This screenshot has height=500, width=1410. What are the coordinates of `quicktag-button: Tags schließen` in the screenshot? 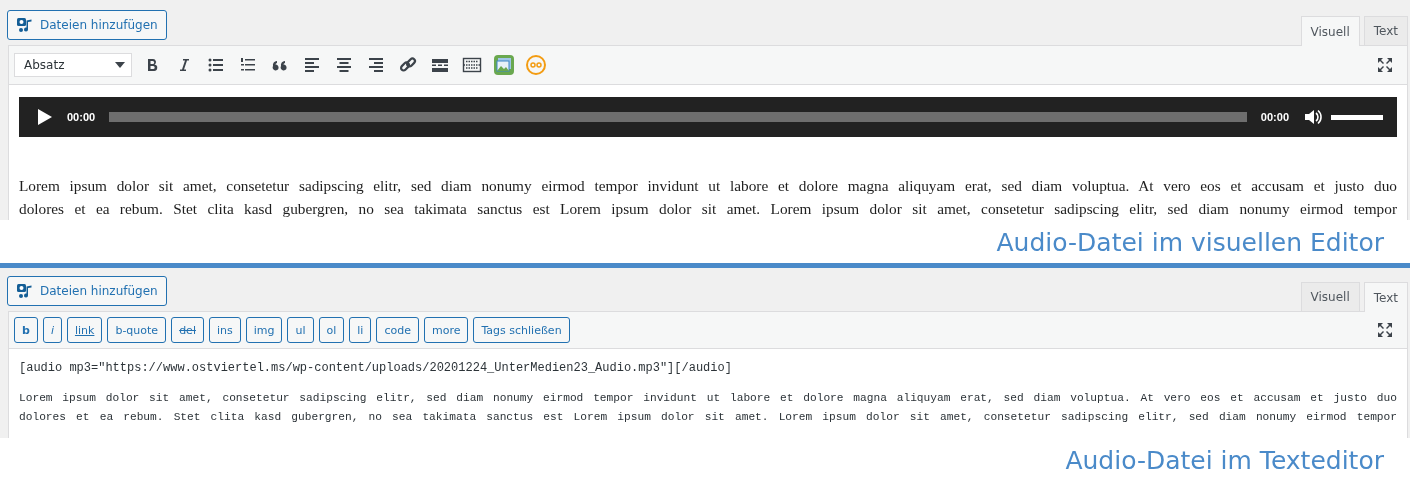 It's located at (521, 330).